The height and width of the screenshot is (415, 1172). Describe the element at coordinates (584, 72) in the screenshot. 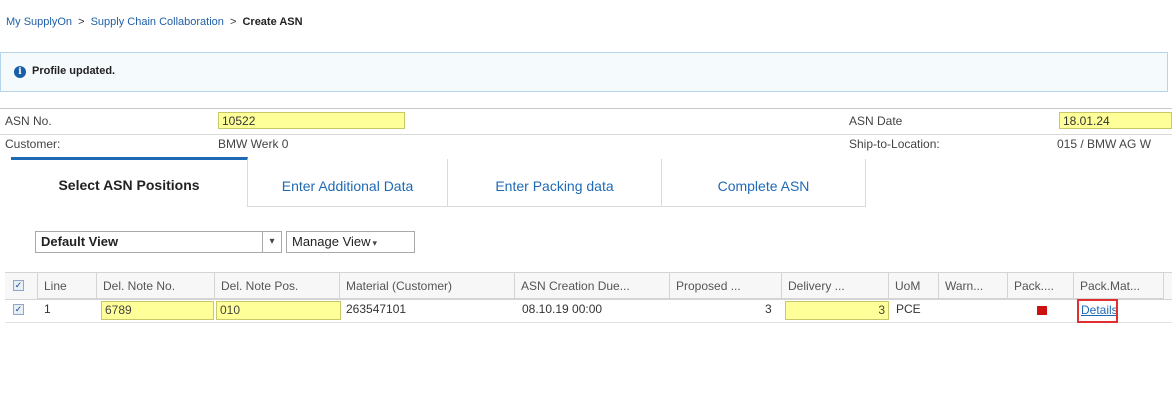

I see `status-notice: i Profile updated.` at that location.